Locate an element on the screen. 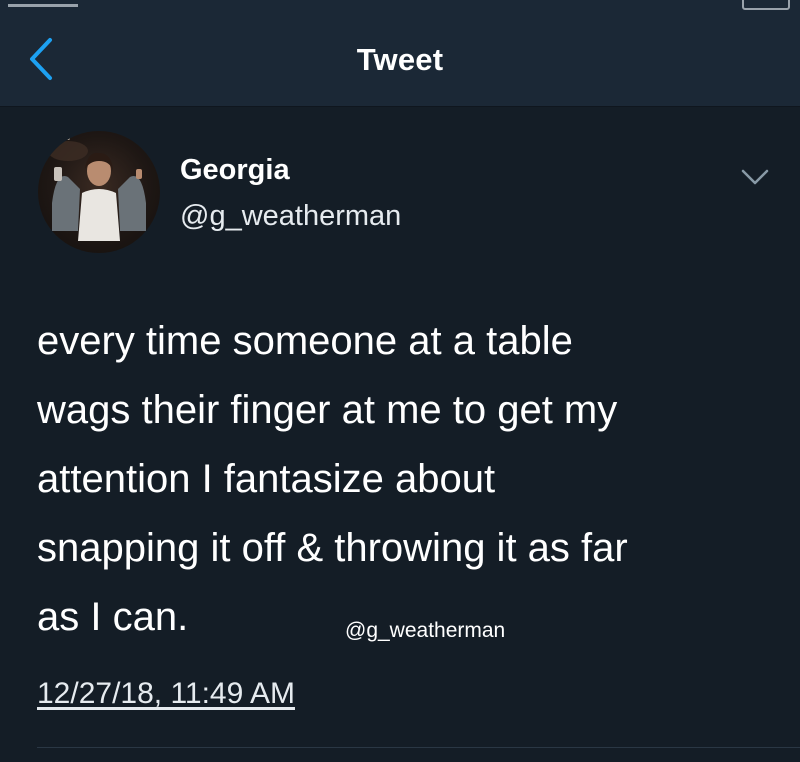  divider is located at coordinates (418, 747).